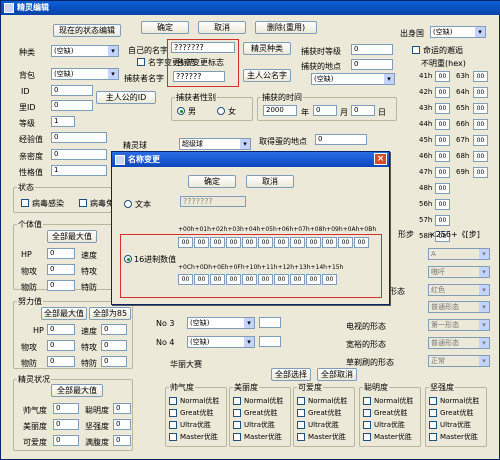  What do you see at coordinates (61, 269) in the screenshot?
I see `indiv-atk-input: 0` at bounding box center [61, 269].